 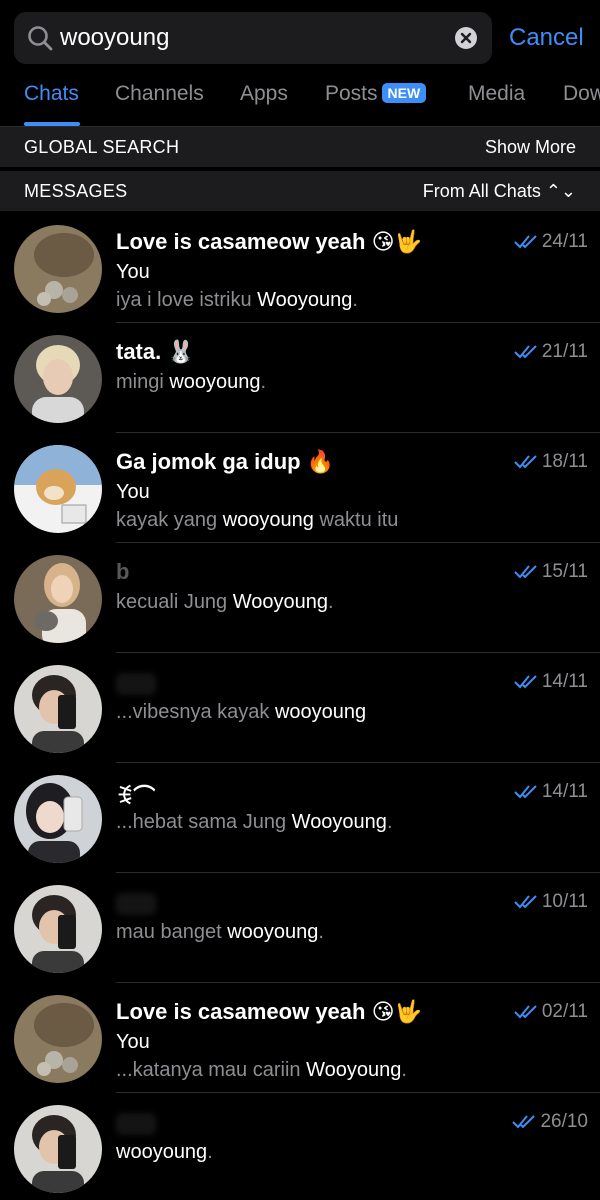 What do you see at coordinates (51, 94) in the screenshot?
I see `tab-chats: Chats` at bounding box center [51, 94].